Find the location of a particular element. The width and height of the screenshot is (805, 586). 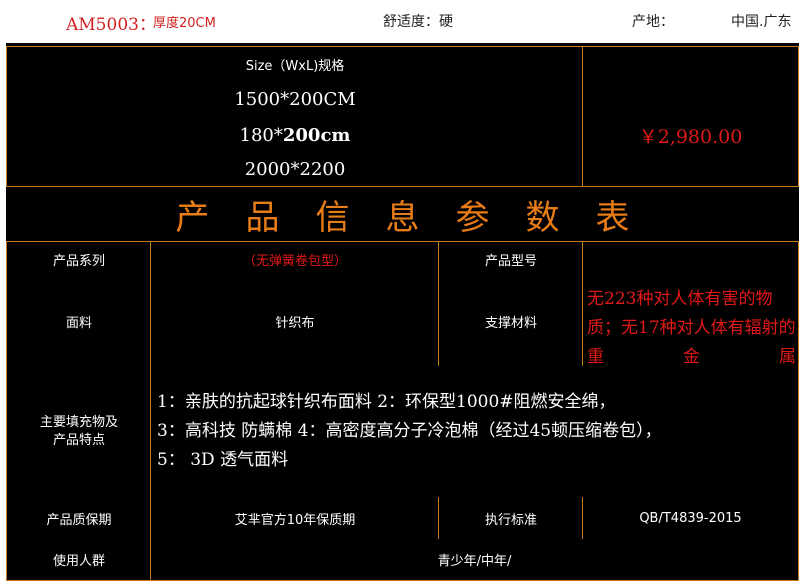

origin-value: 中国.广东 is located at coordinates (761, 22).